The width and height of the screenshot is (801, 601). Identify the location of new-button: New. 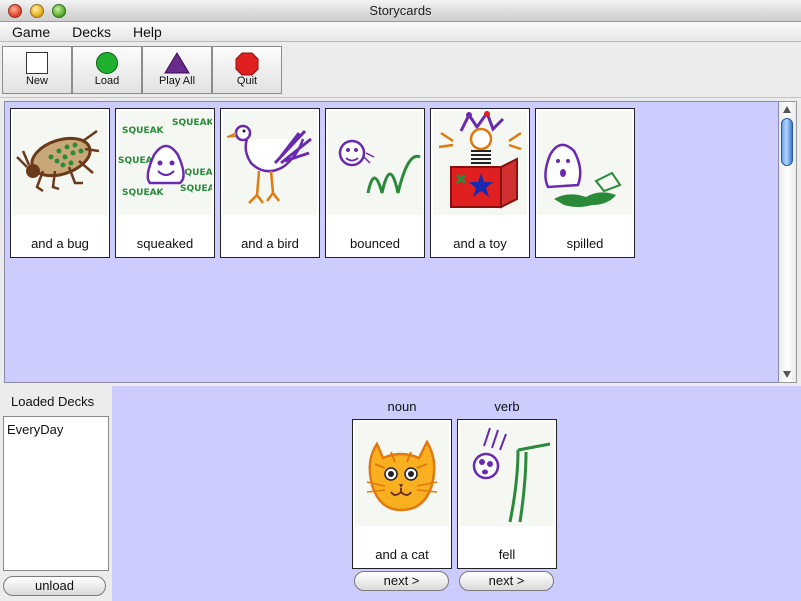
(37, 70).